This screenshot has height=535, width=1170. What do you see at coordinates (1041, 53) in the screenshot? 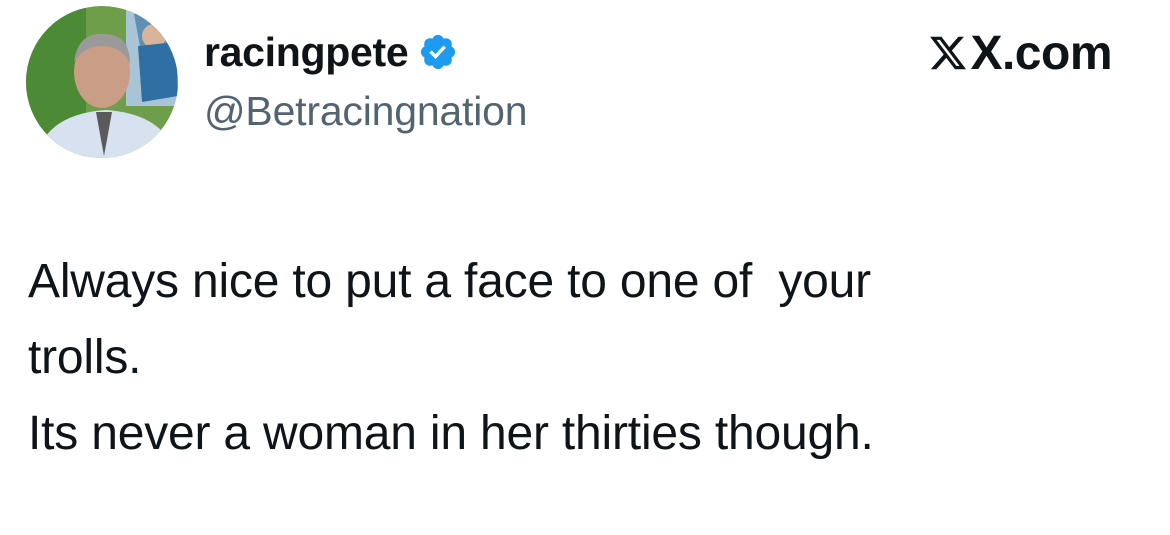
I see `brand-domain: X.com` at bounding box center [1041, 53].